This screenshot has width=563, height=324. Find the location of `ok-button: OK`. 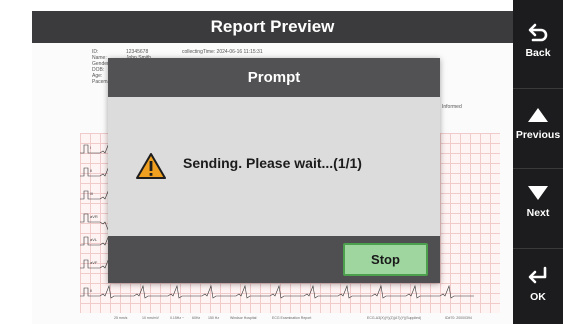

ok-button: OK is located at coordinates (538, 294).